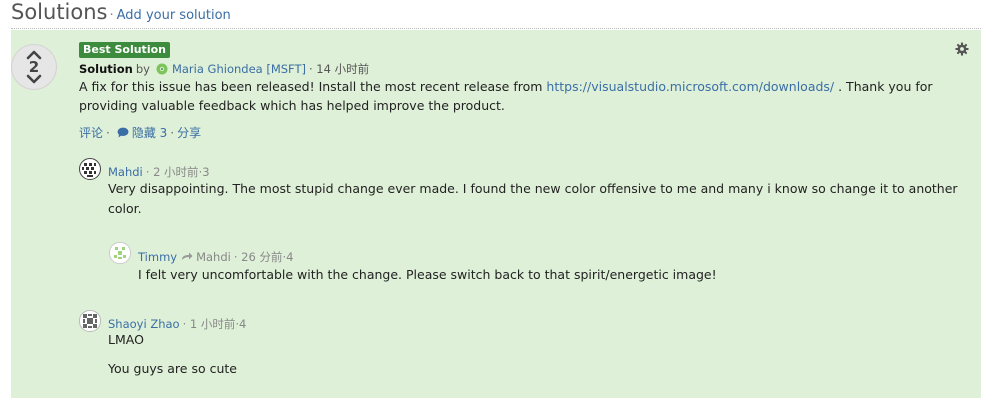  I want to click on author-avatar-icon, so click(162, 69).